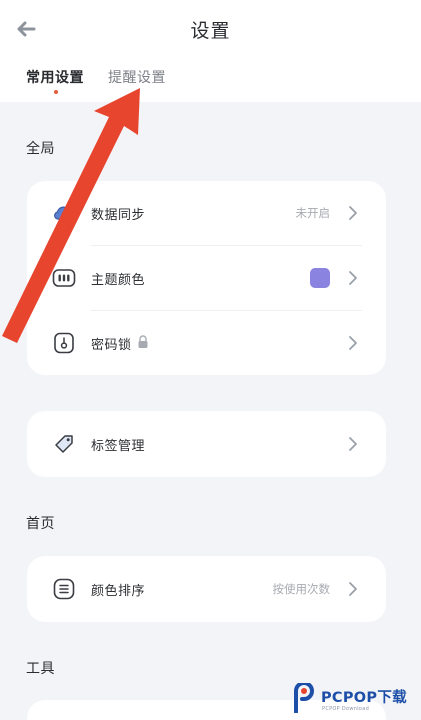  Describe the element at coordinates (56, 92) in the screenshot. I see `active-tab-indicator` at that location.